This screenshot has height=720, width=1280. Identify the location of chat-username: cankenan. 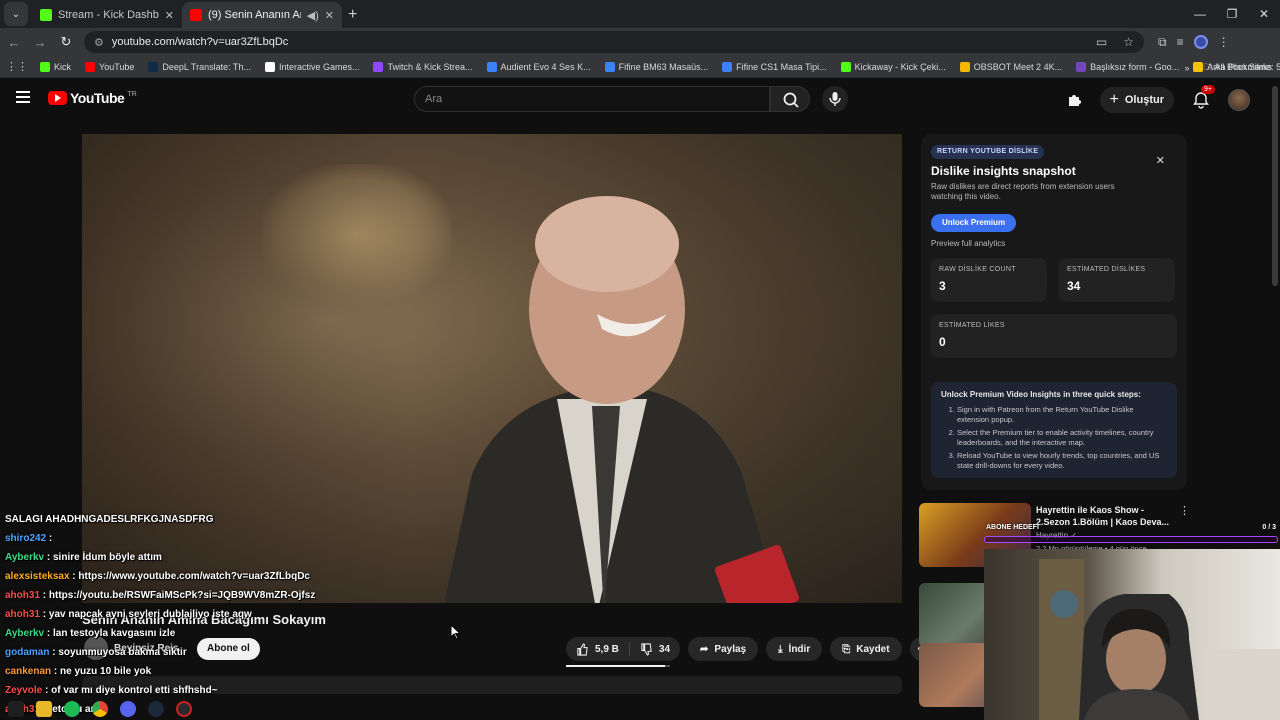
(28, 671).